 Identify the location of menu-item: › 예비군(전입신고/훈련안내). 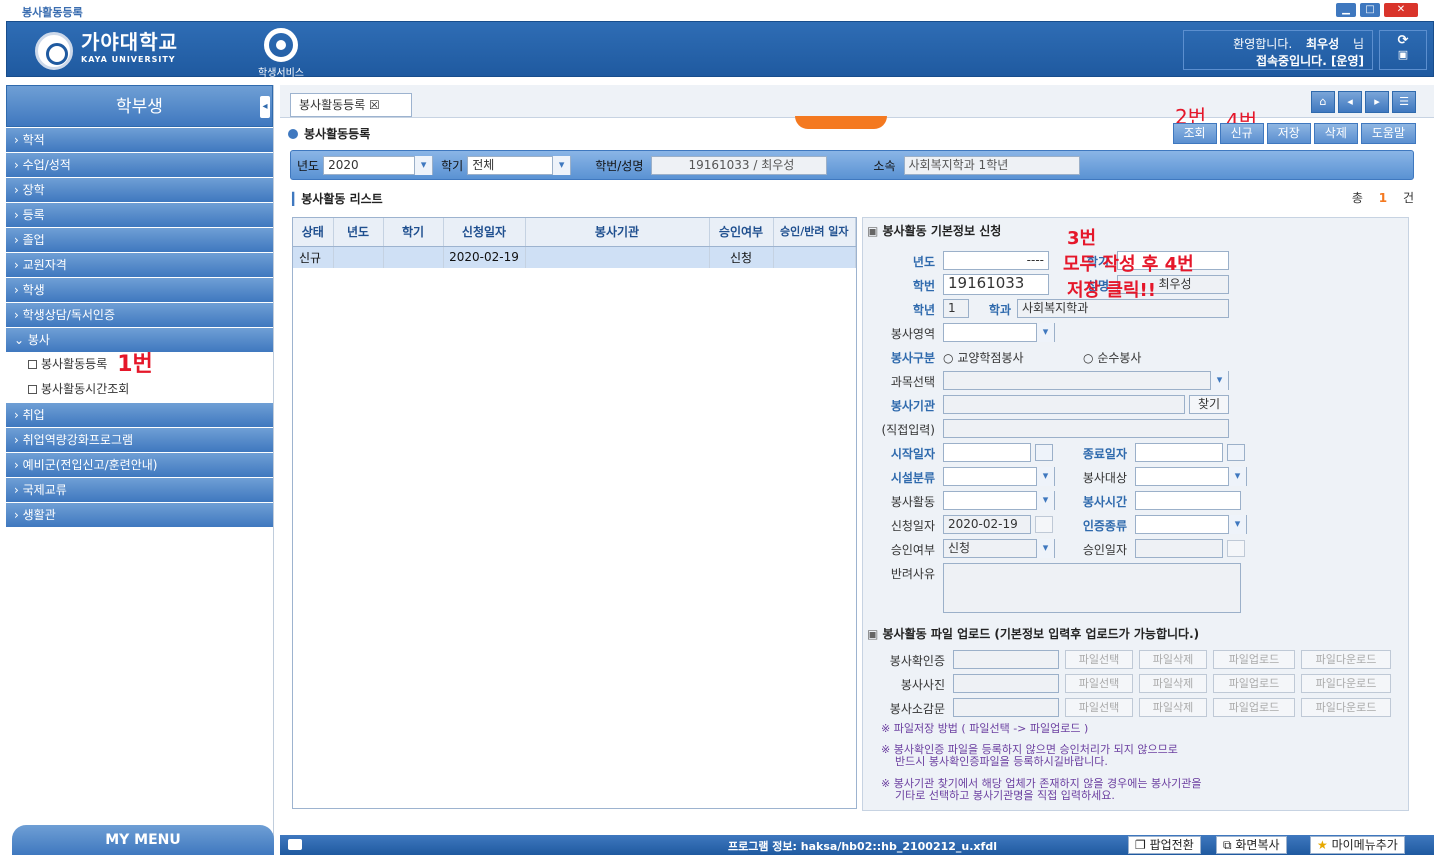
(139, 465).